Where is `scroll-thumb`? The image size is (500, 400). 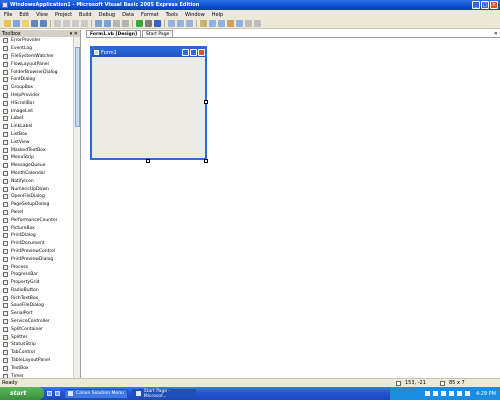 scroll-thumb is located at coordinates (77, 87).